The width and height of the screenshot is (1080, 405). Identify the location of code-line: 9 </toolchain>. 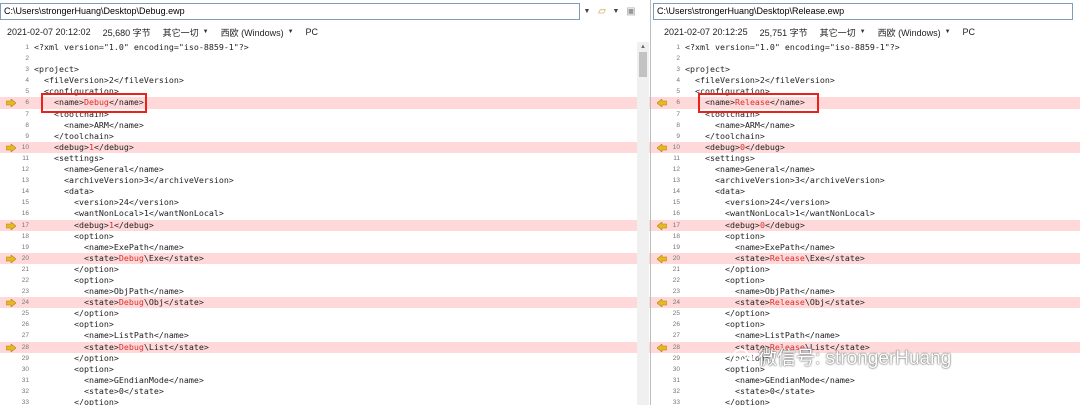
(865, 136).